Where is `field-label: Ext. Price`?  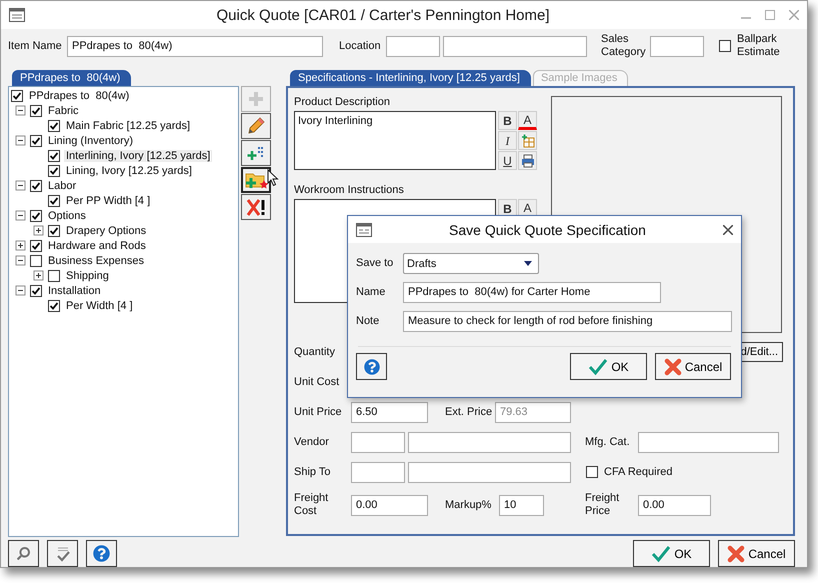 field-label: Ext. Price is located at coordinates (469, 412).